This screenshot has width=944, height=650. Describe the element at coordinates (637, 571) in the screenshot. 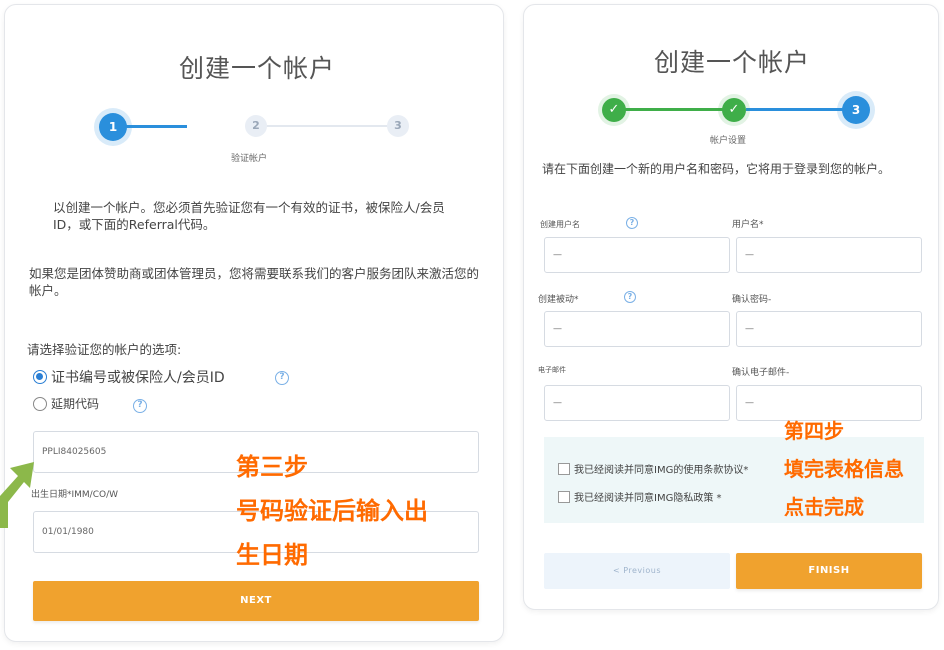

I see `previous-button: < Previous` at that location.